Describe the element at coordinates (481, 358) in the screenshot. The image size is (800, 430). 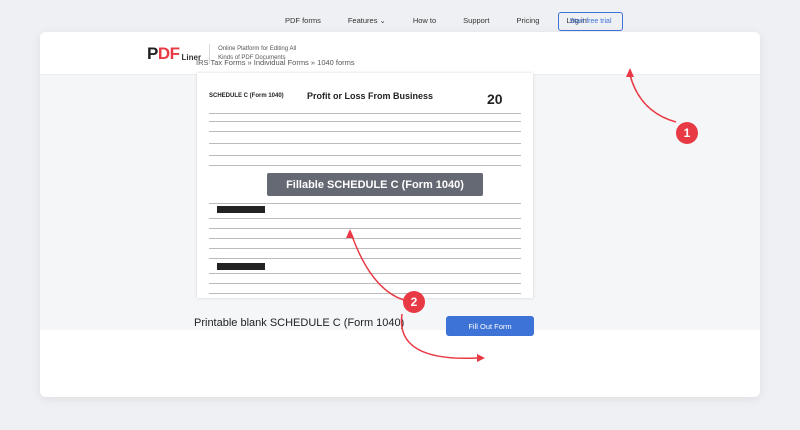
I see `arrow-2b-head` at that location.